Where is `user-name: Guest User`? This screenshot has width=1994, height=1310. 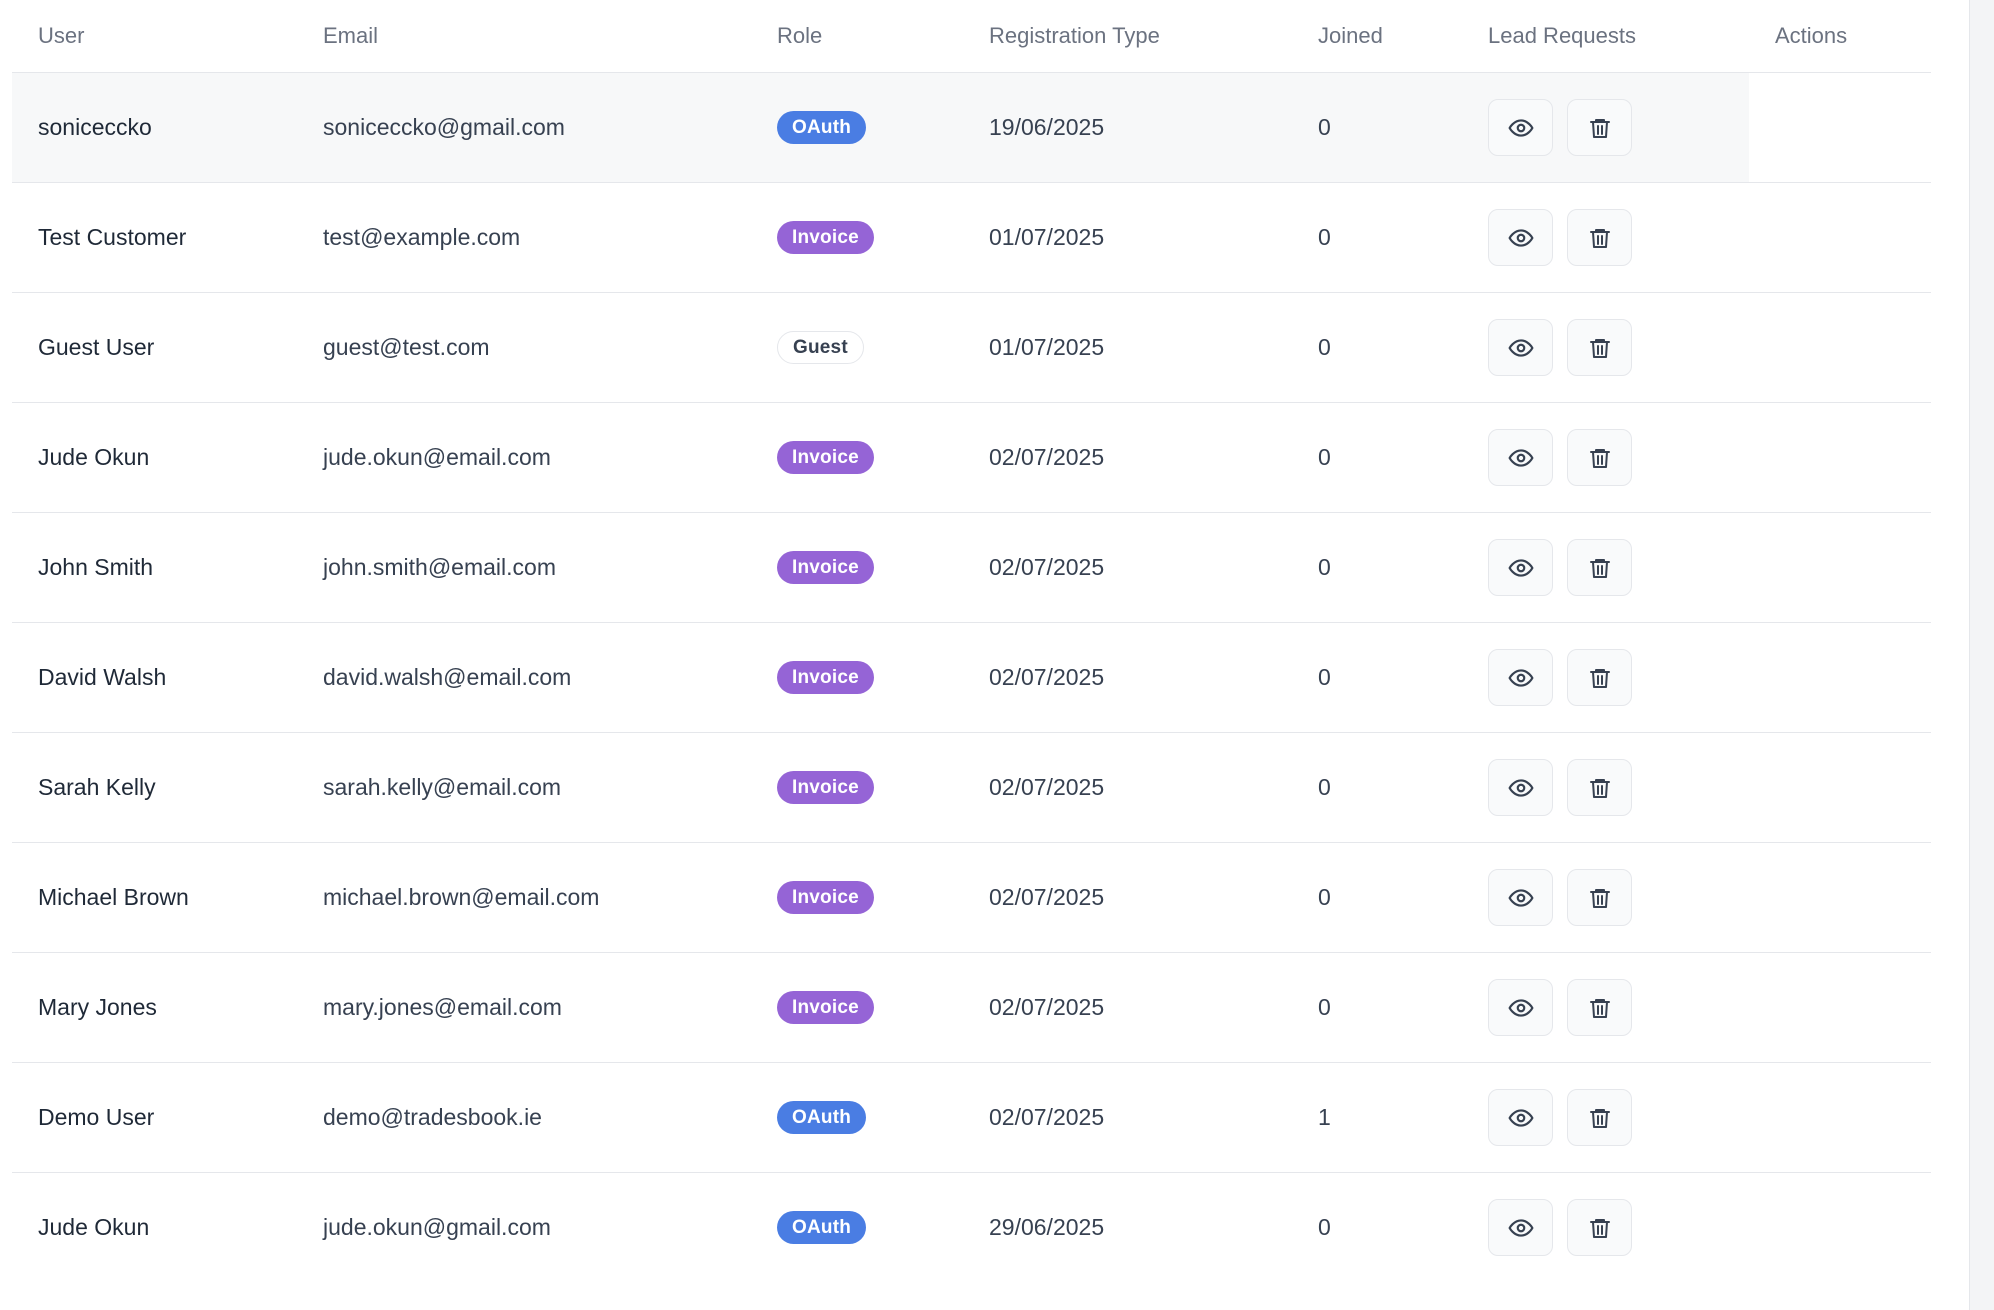 user-name: Guest User is located at coordinates (154, 347).